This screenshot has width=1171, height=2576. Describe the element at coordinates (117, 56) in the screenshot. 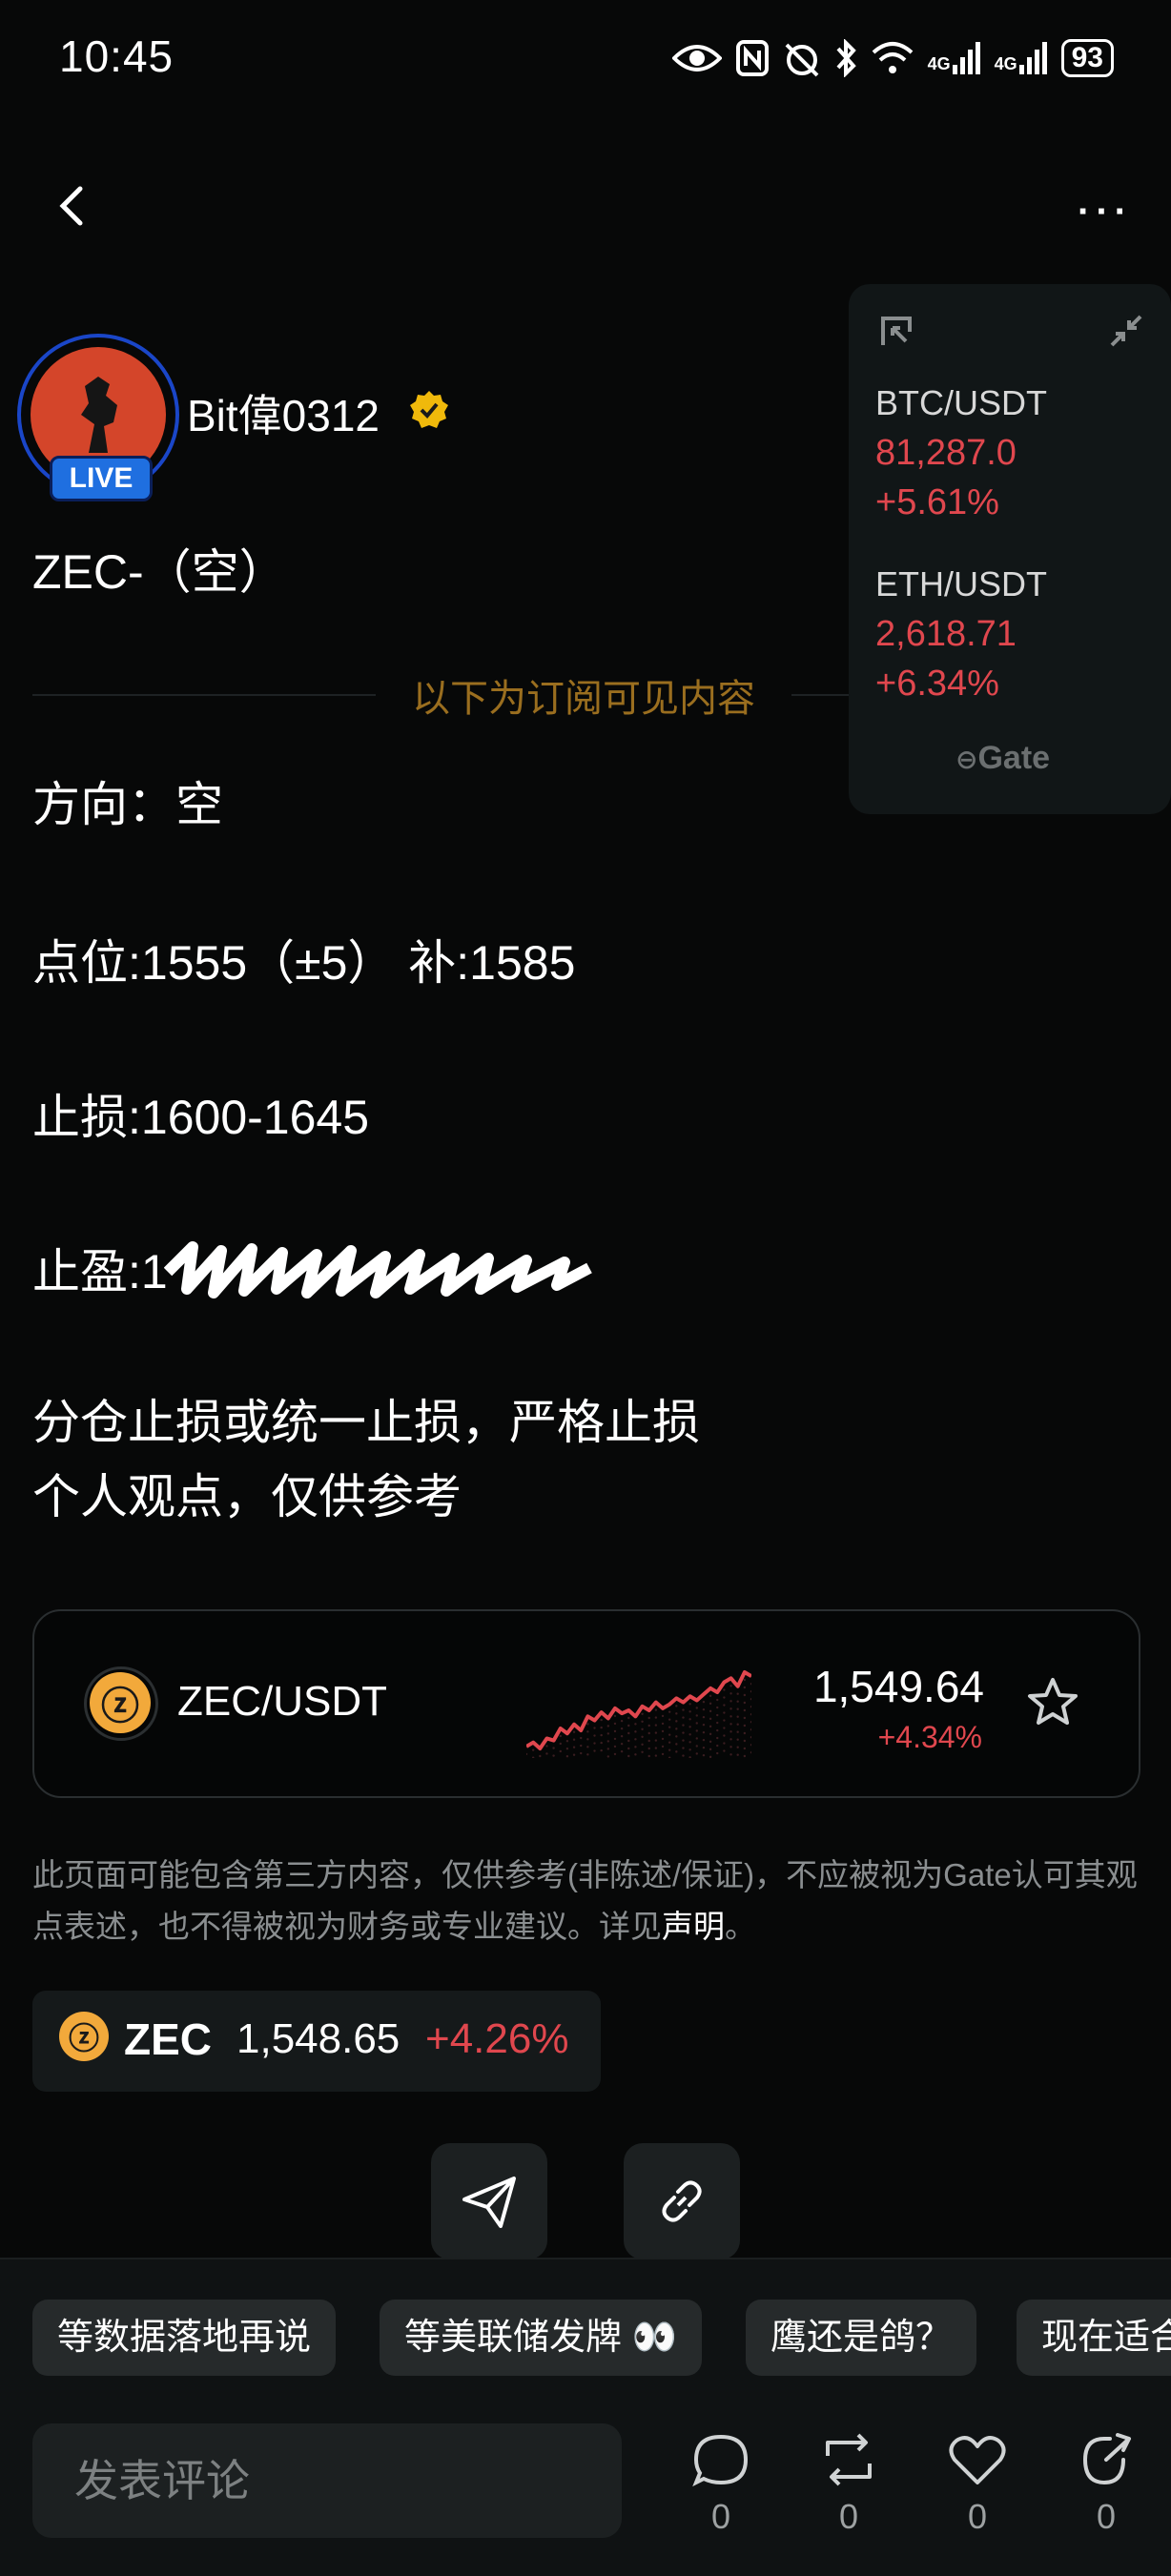

I see `status-time: 10:45` at that location.